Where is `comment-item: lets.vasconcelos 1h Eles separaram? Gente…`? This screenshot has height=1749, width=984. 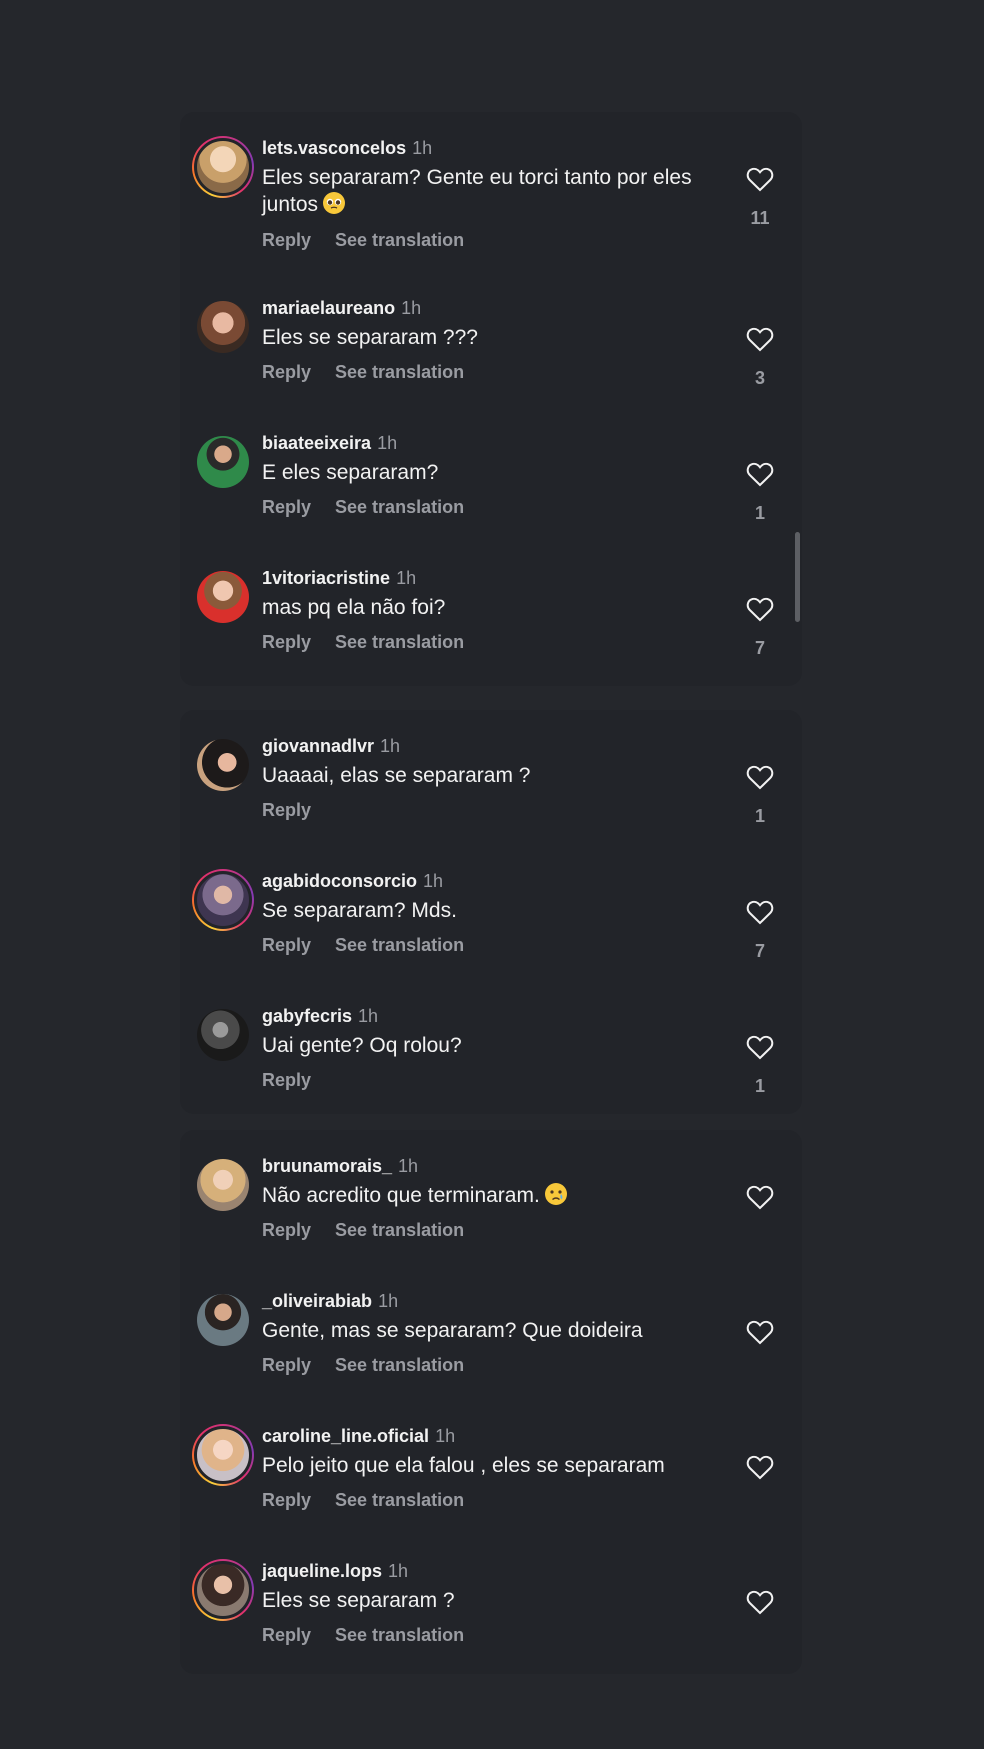
comment-item: lets.vasconcelos 1h Eles separaram? Gente… is located at coordinates (491, 203).